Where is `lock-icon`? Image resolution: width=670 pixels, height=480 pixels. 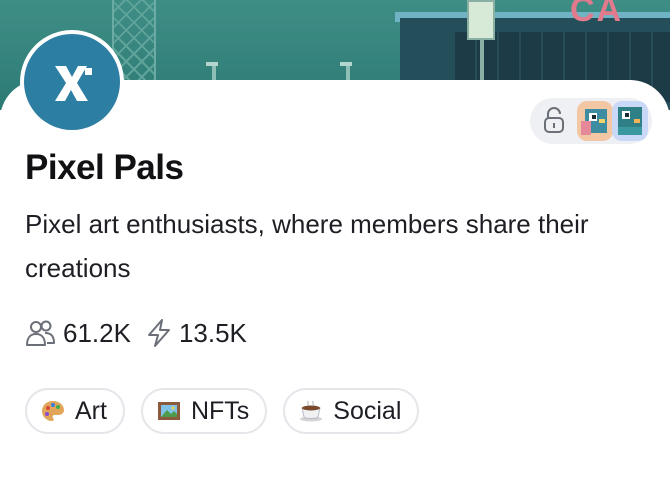 lock-icon is located at coordinates (554, 120).